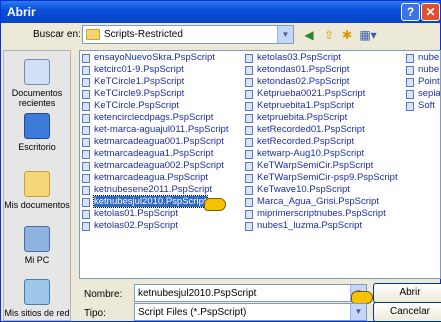  What do you see at coordinates (306, 141) in the screenshot?
I see `file-name: ketRecorded.PspScript` at bounding box center [306, 141].